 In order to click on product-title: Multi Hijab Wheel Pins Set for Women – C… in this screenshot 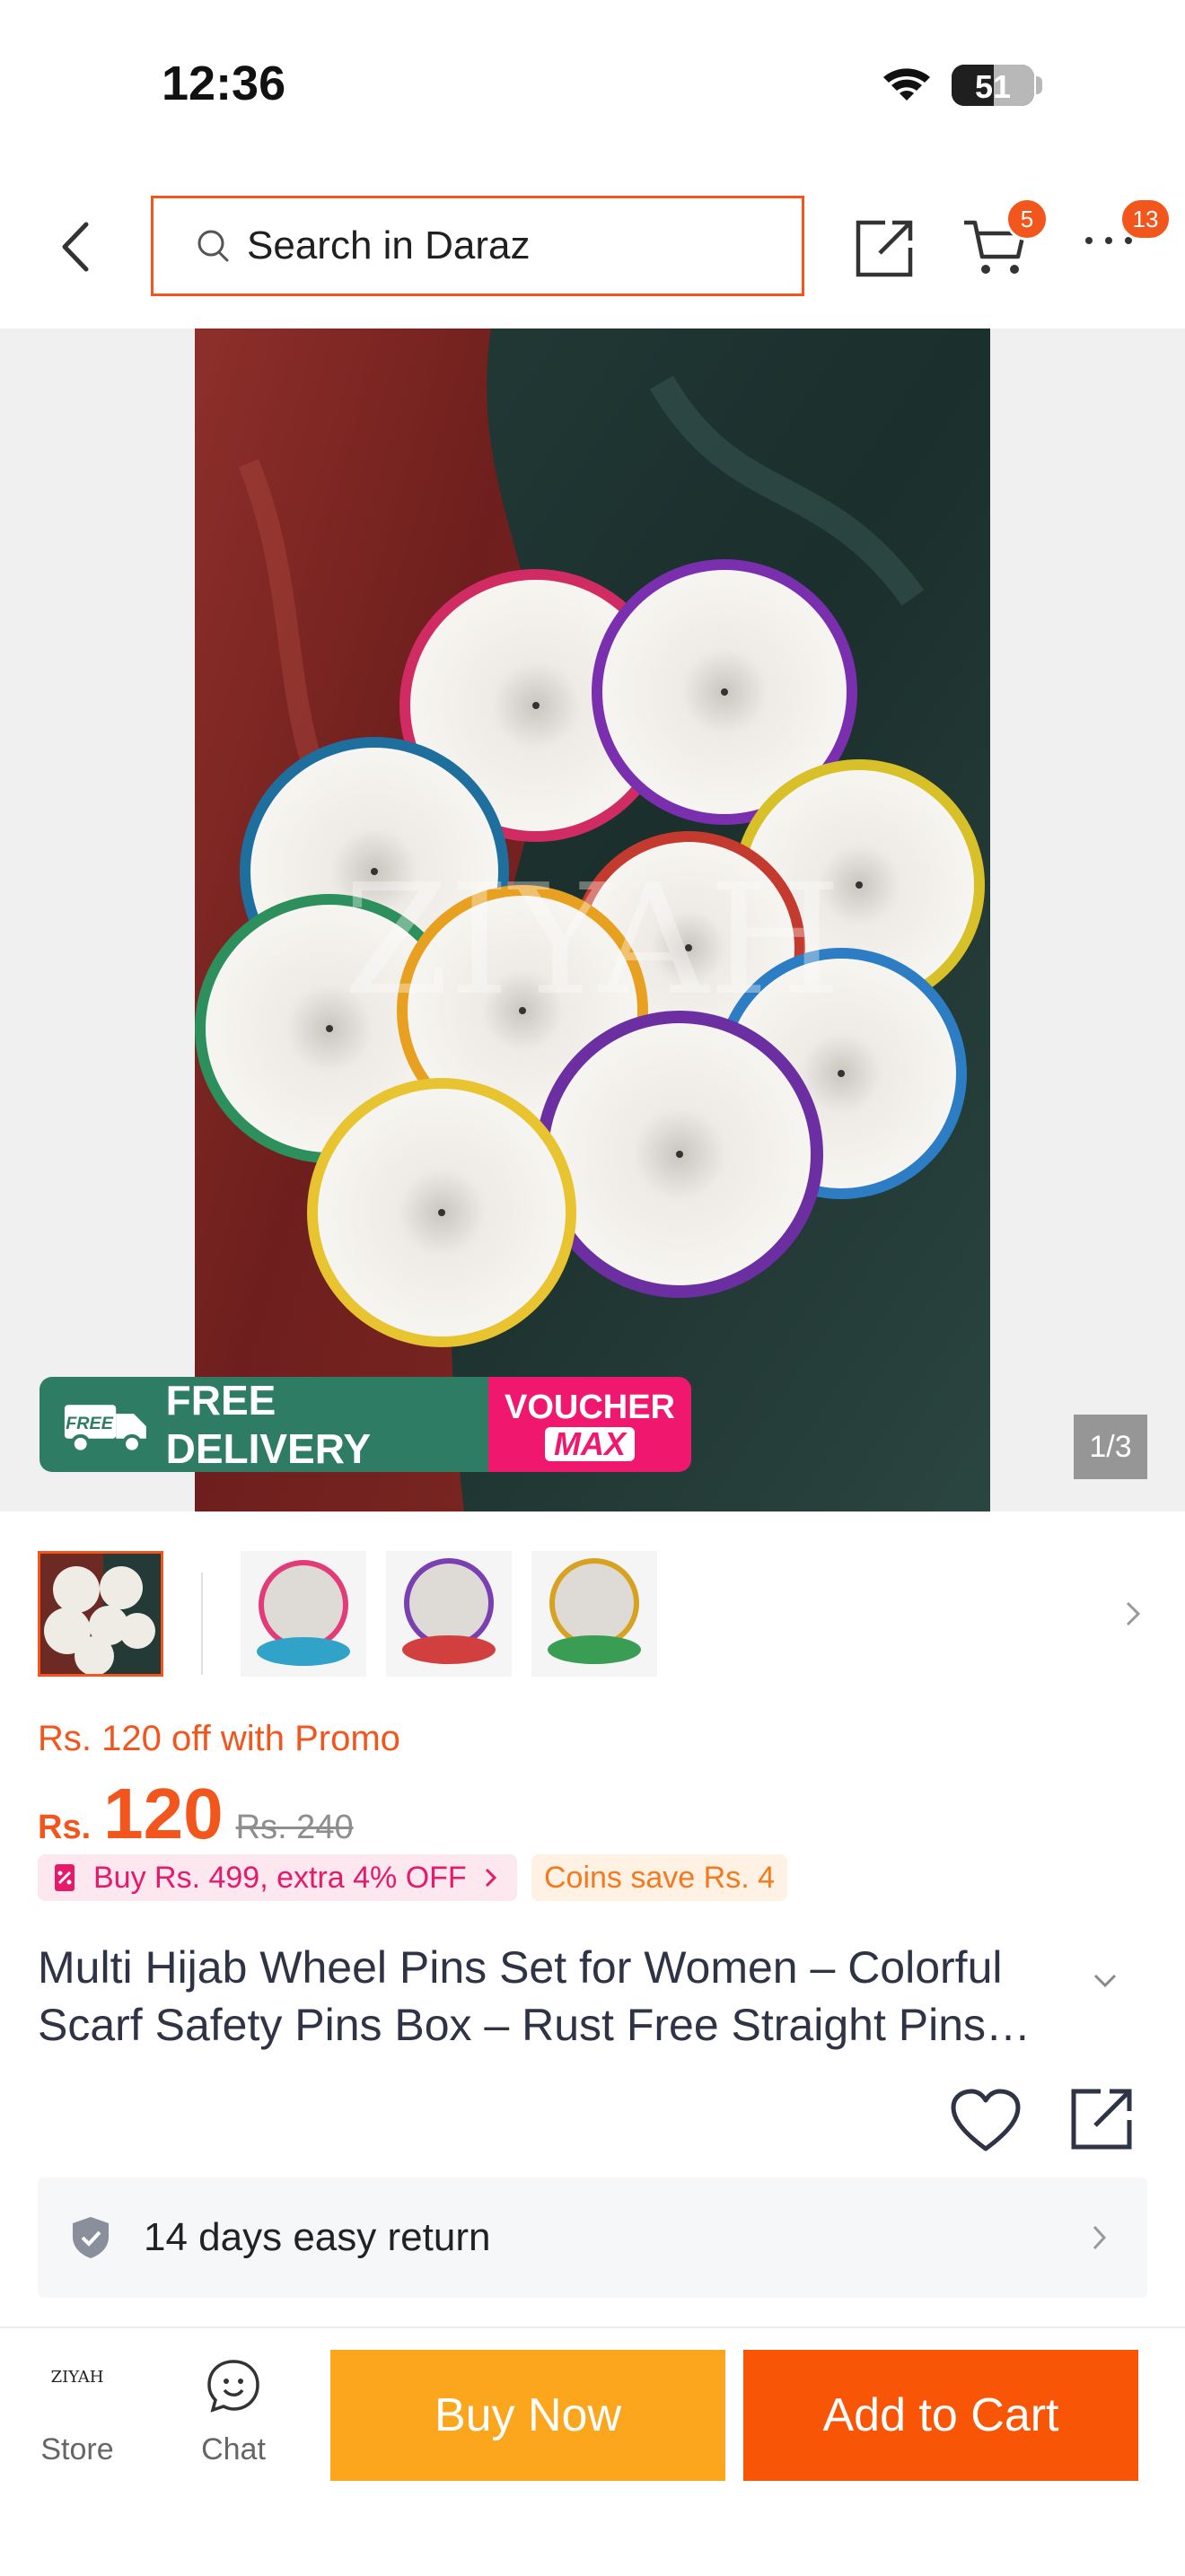, I will do `click(534, 1996)`.